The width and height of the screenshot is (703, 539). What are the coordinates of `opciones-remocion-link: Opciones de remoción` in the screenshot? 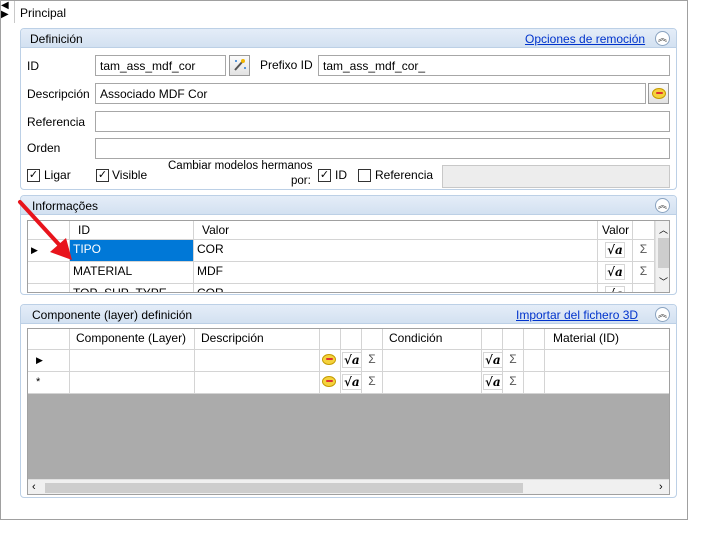 It's located at (585, 39).